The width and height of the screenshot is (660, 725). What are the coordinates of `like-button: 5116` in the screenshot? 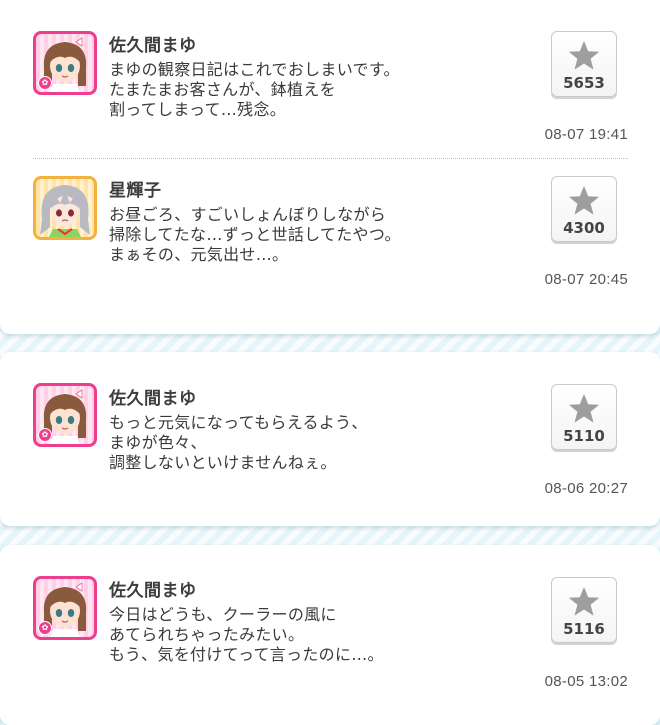 It's located at (584, 610).